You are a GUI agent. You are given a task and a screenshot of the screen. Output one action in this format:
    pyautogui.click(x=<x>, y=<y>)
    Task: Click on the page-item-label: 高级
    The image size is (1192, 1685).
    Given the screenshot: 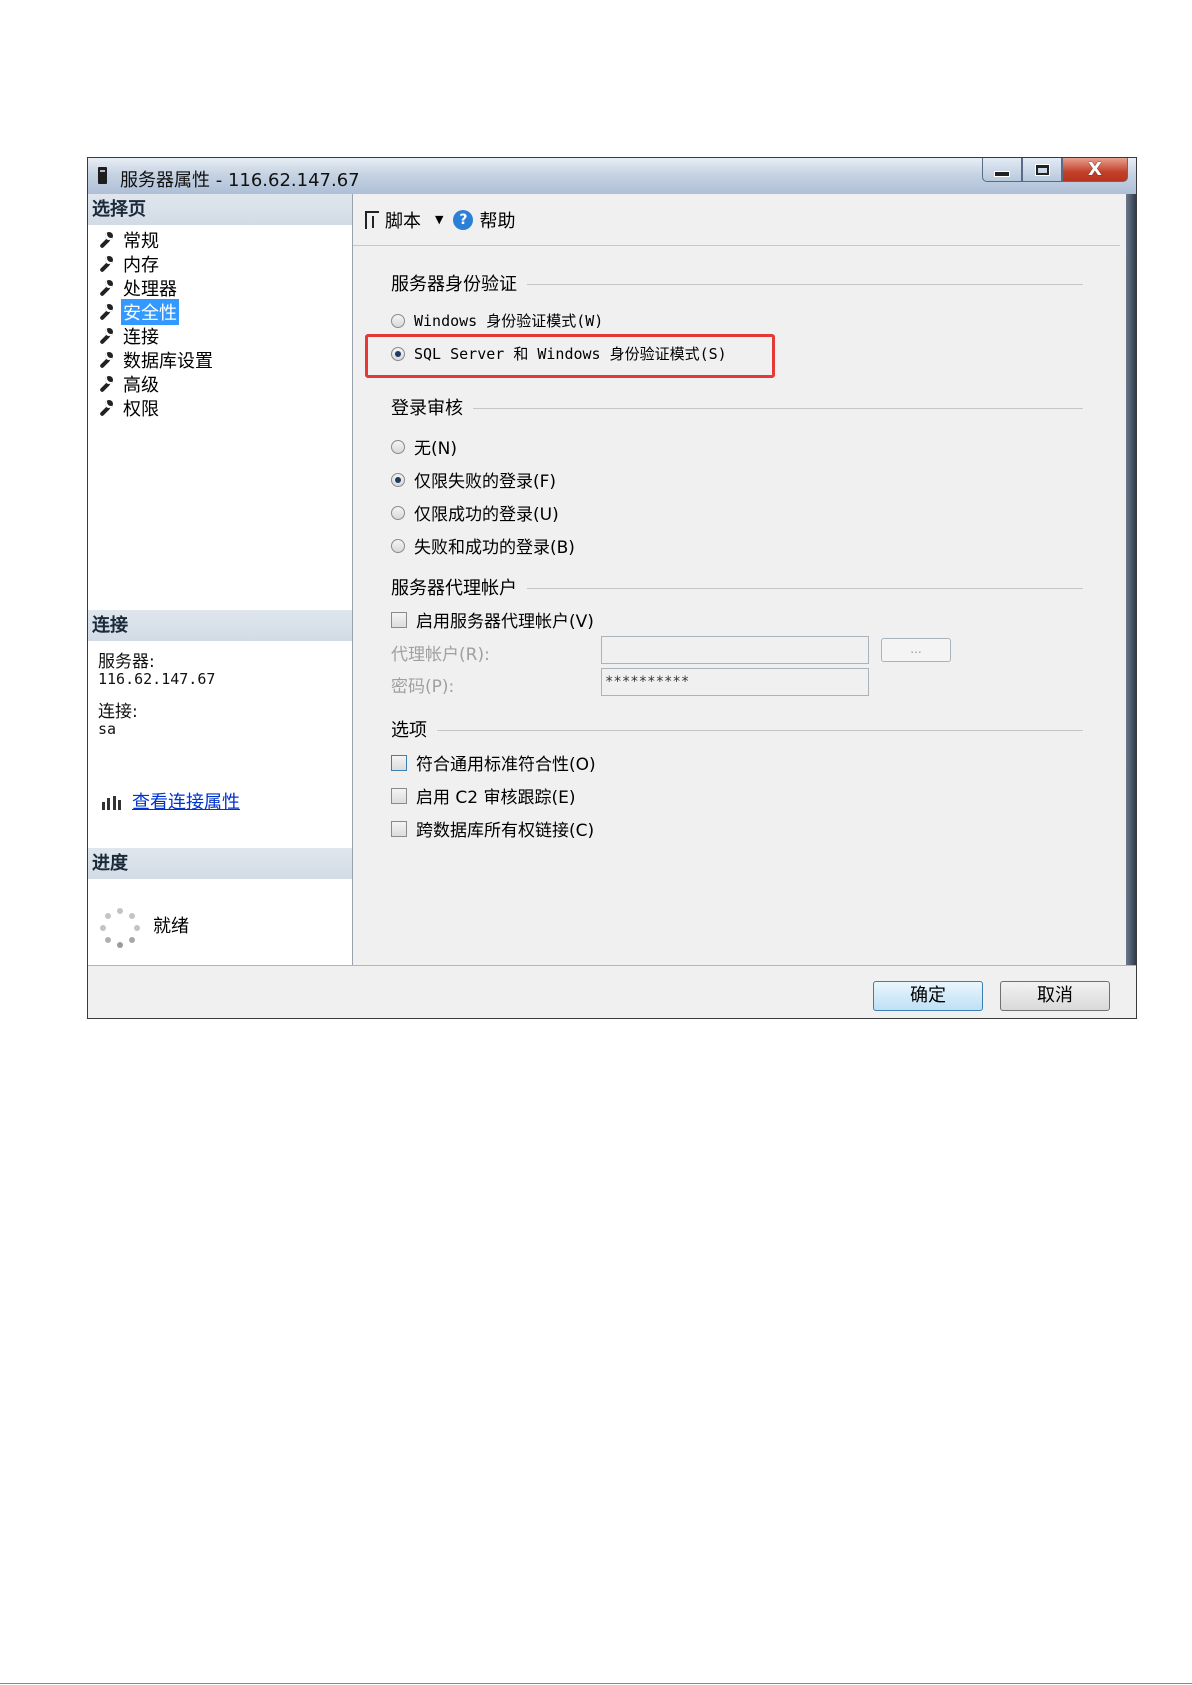 What is the action you would take?
    pyautogui.click(x=141, y=385)
    